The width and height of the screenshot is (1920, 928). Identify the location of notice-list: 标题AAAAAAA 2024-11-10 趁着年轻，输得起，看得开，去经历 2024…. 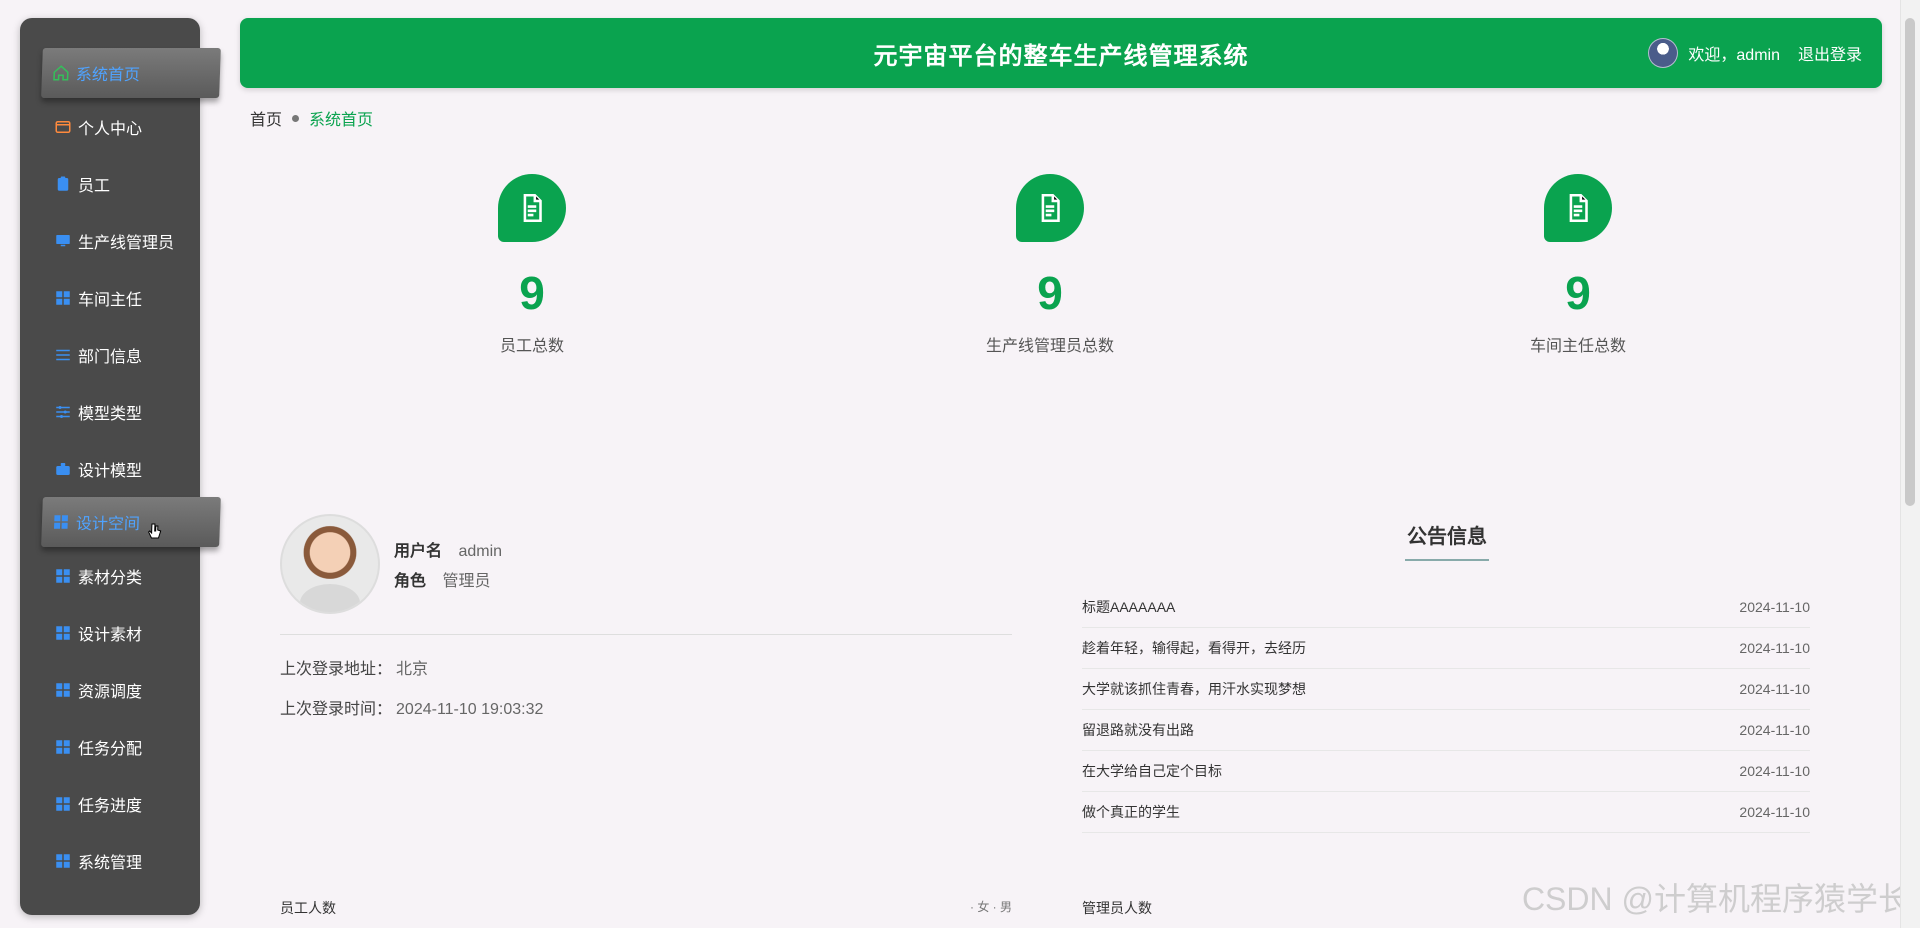
(1446, 710).